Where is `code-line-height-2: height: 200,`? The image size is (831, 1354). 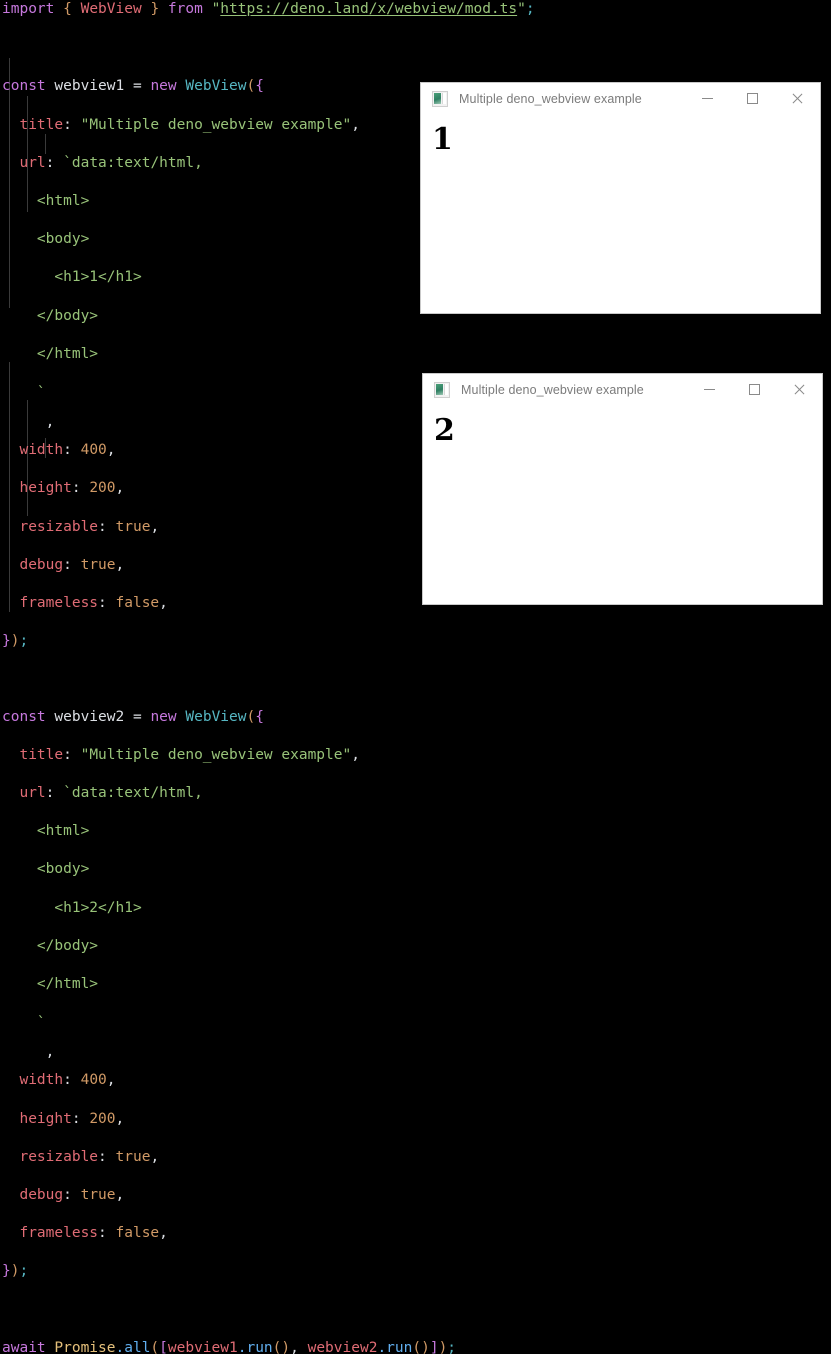
code-line-height-2: height: 200, is located at coordinates (415, 1119).